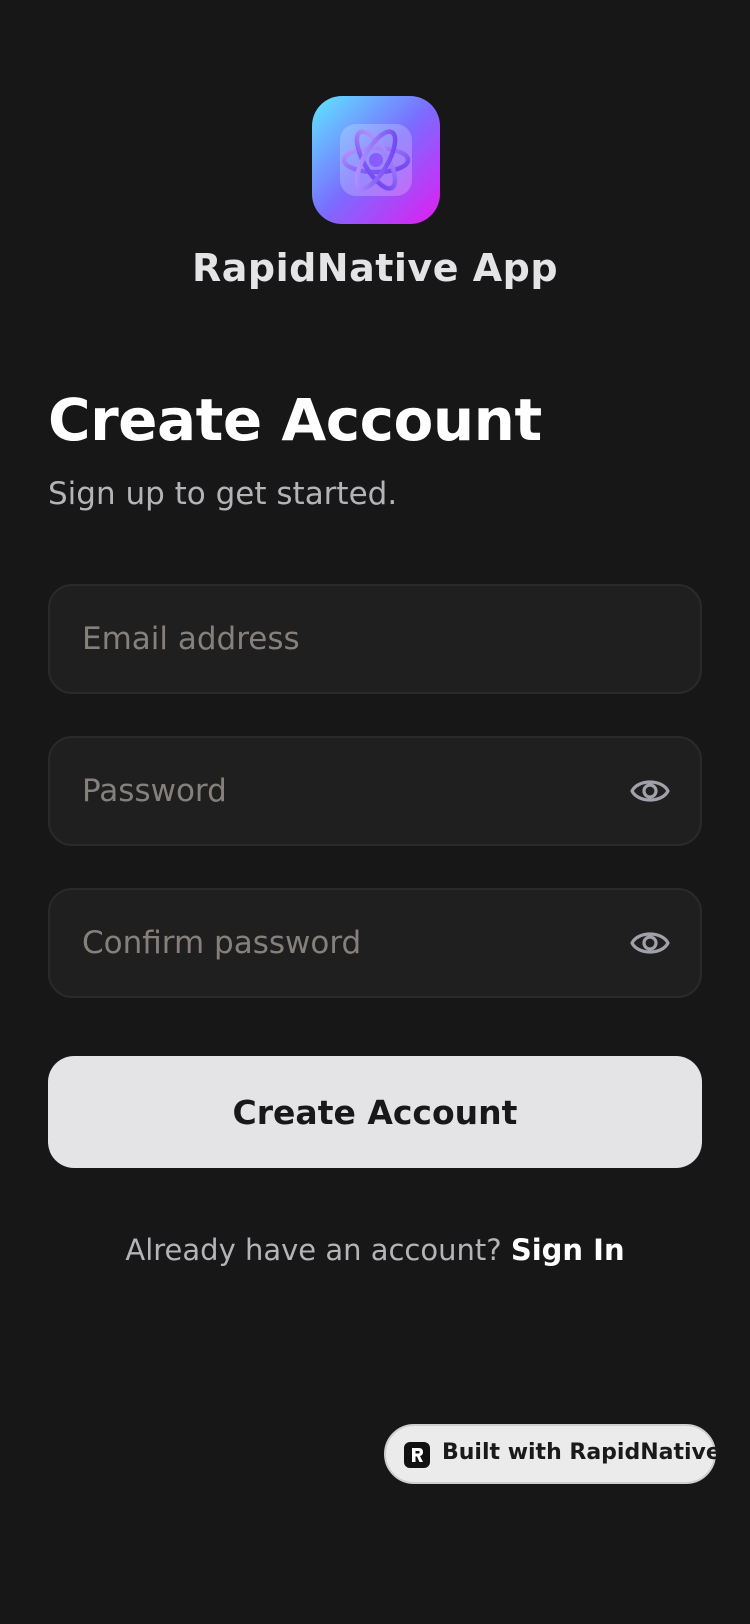  Describe the element at coordinates (568, 1250) in the screenshot. I see `sign-in-link: Sign In` at that location.